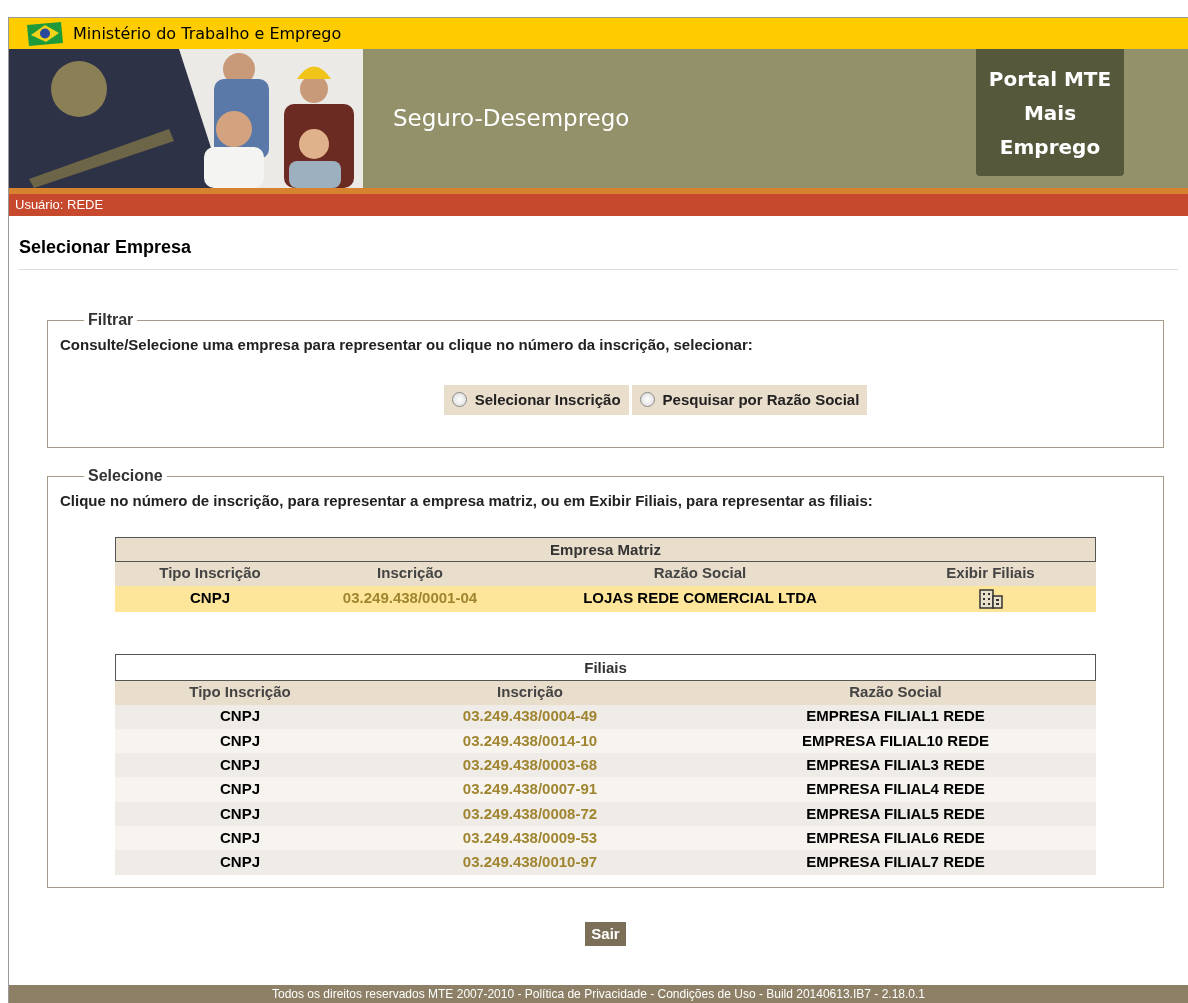 Image resolution: width=1188 pixels, height=1003 pixels. I want to click on ministry-name: Ministério do Trabalho e Emprego, so click(207, 33).